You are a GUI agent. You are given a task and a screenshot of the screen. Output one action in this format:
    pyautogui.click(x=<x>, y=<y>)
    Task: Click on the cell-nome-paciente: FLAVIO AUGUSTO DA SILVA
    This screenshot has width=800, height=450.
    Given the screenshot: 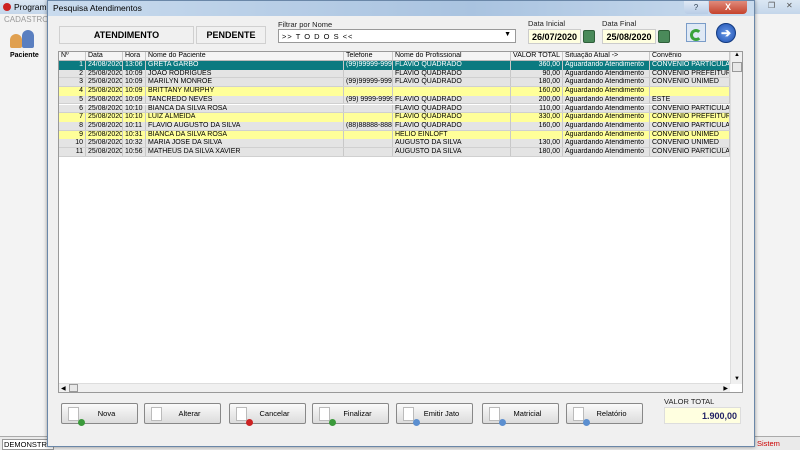 What is the action you would take?
    pyautogui.click(x=245, y=125)
    